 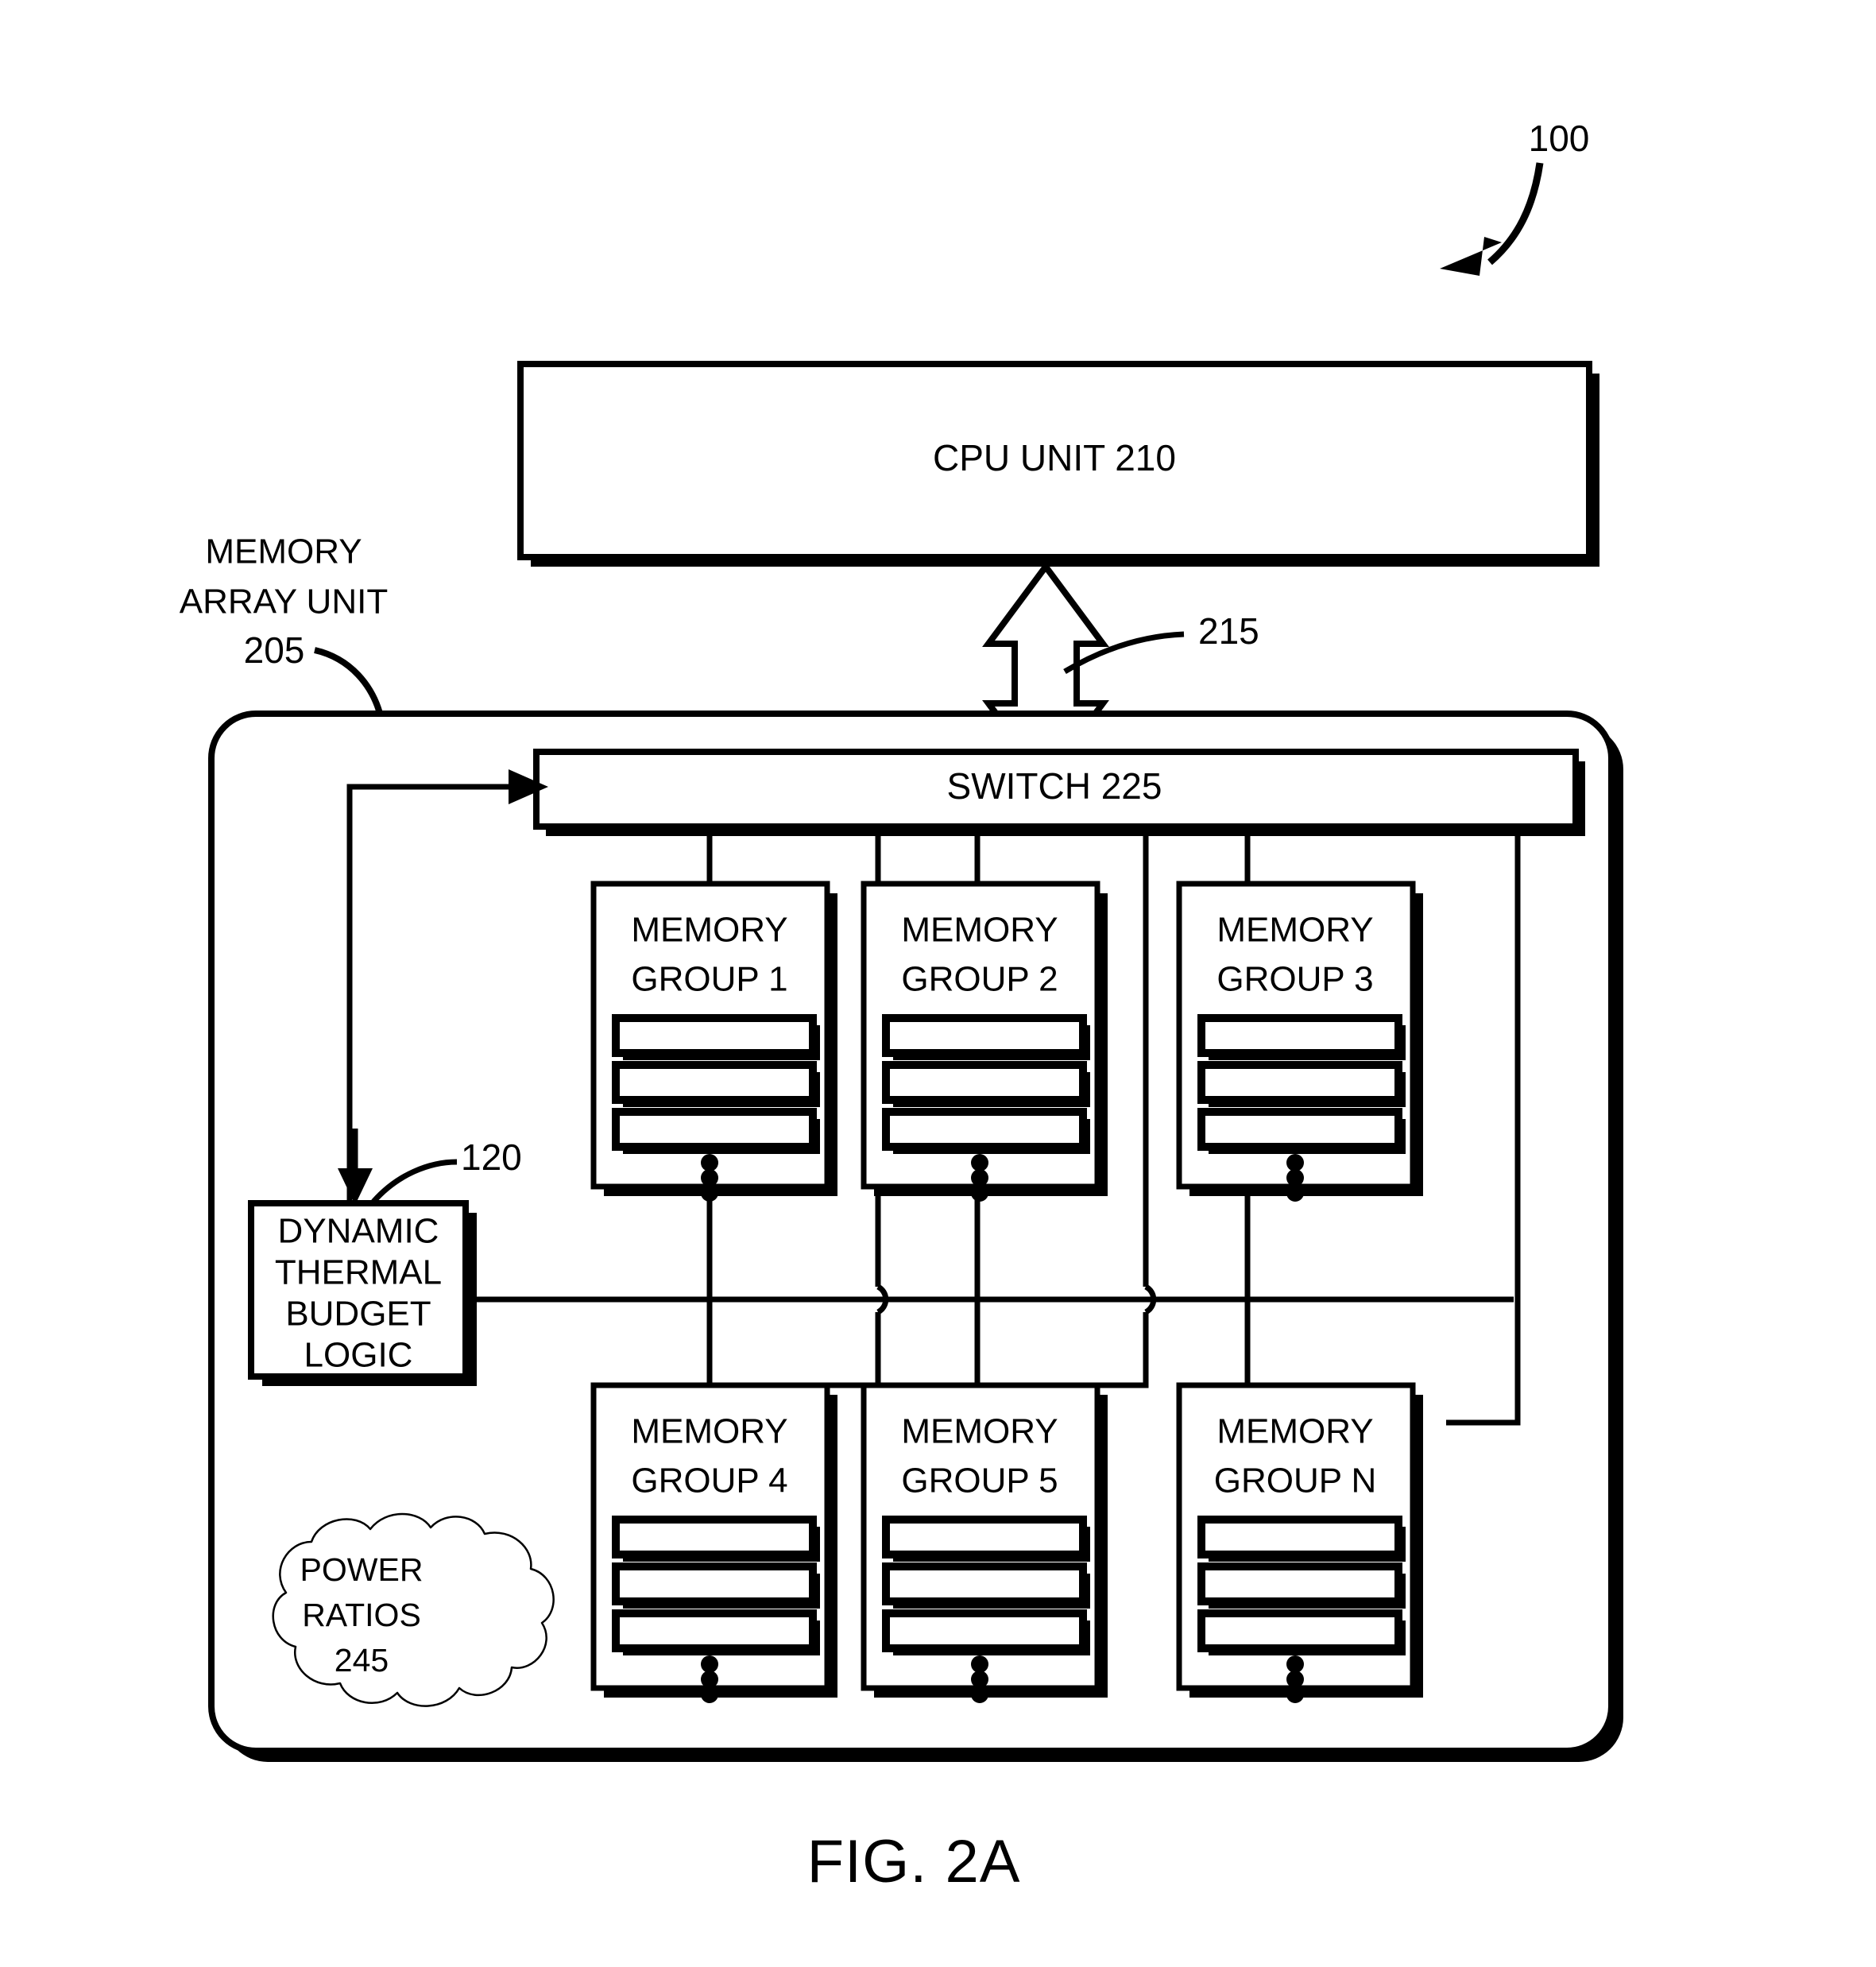 What do you see at coordinates (274, 650) in the screenshot?
I see `memory-array-unit-ref: 205` at bounding box center [274, 650].